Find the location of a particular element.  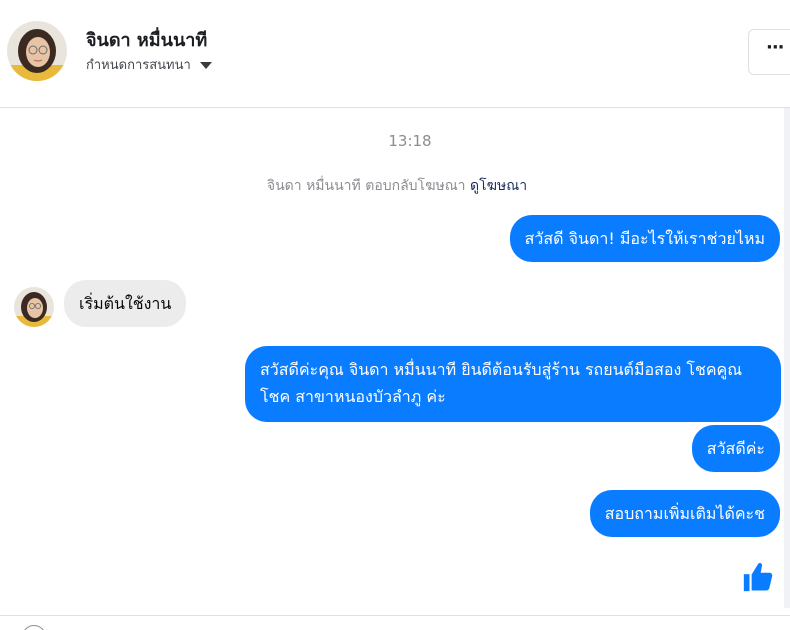

contact-name: จินดา หมื่นนาที is located at coordinates (147, 40).